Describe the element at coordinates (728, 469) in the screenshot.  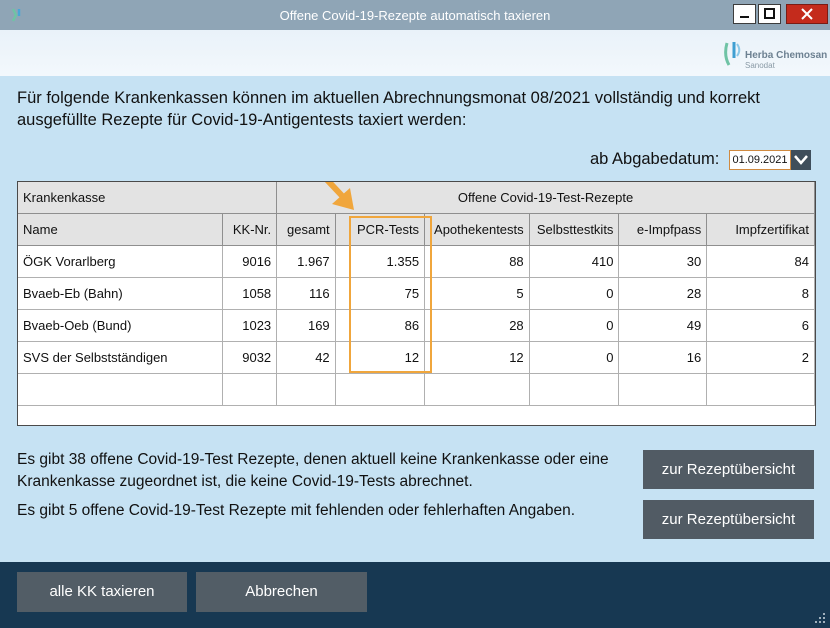
I see `prescription-overview-button-unassigned: zur Rezeptübersicht` at that location.